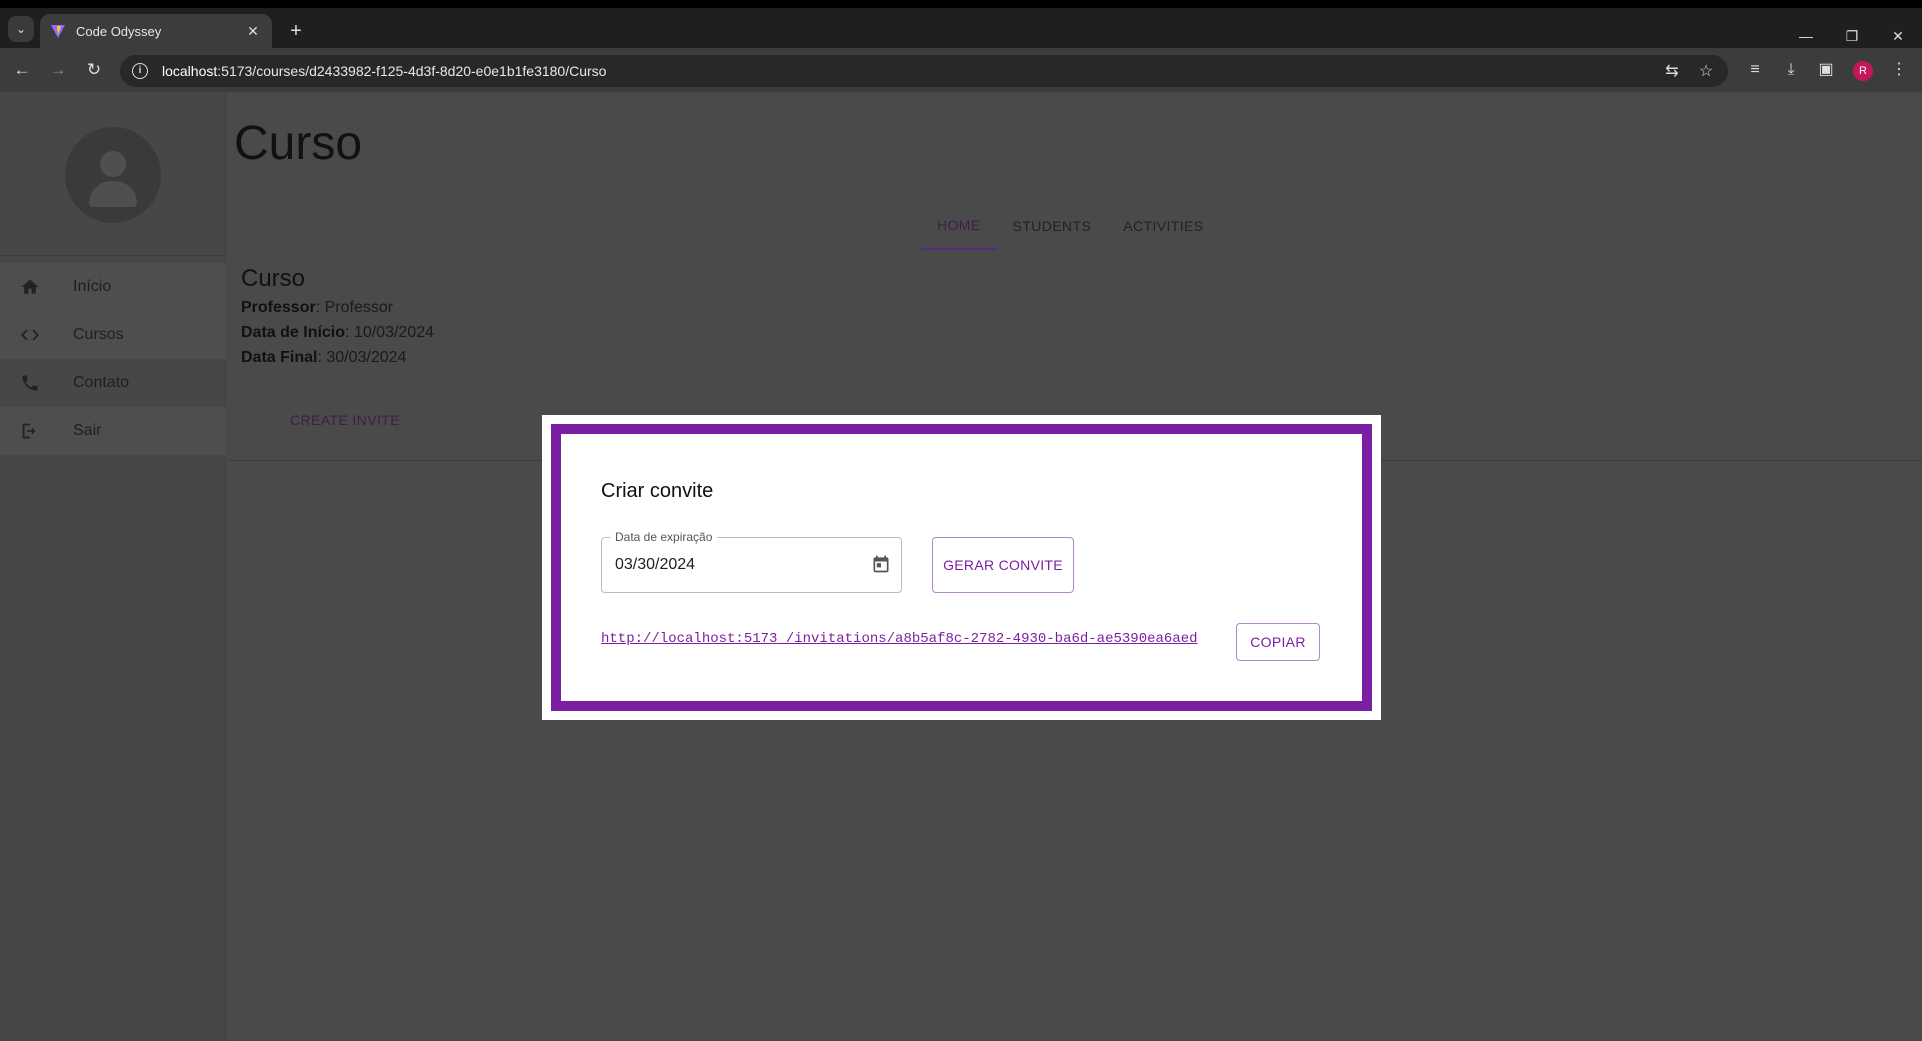  I want to click on translate-icon: ⇆, so click(1672, 71).